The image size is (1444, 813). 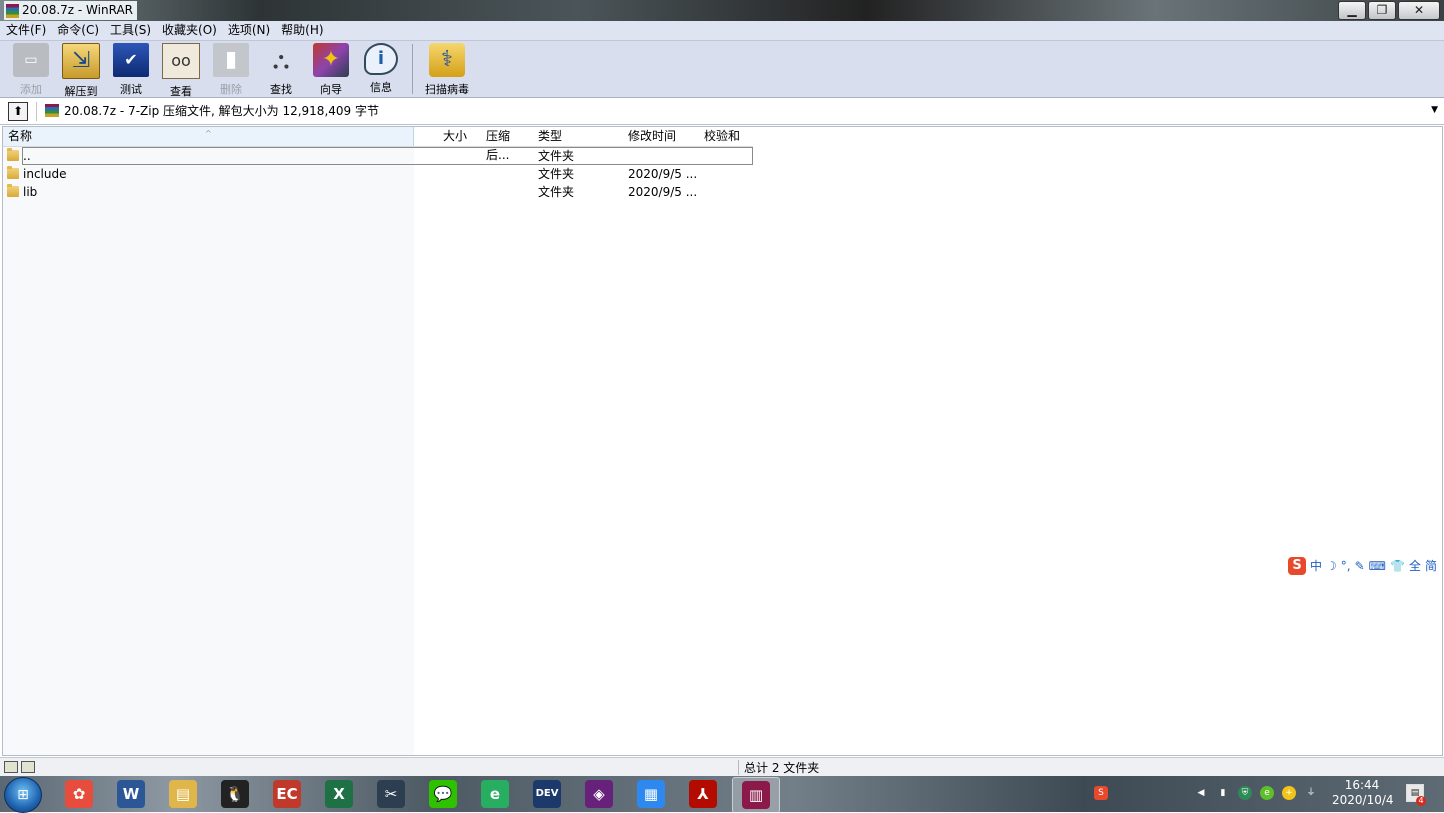 I want to click on ime-chinese-mode: 中, so click(x=1316, y=566).